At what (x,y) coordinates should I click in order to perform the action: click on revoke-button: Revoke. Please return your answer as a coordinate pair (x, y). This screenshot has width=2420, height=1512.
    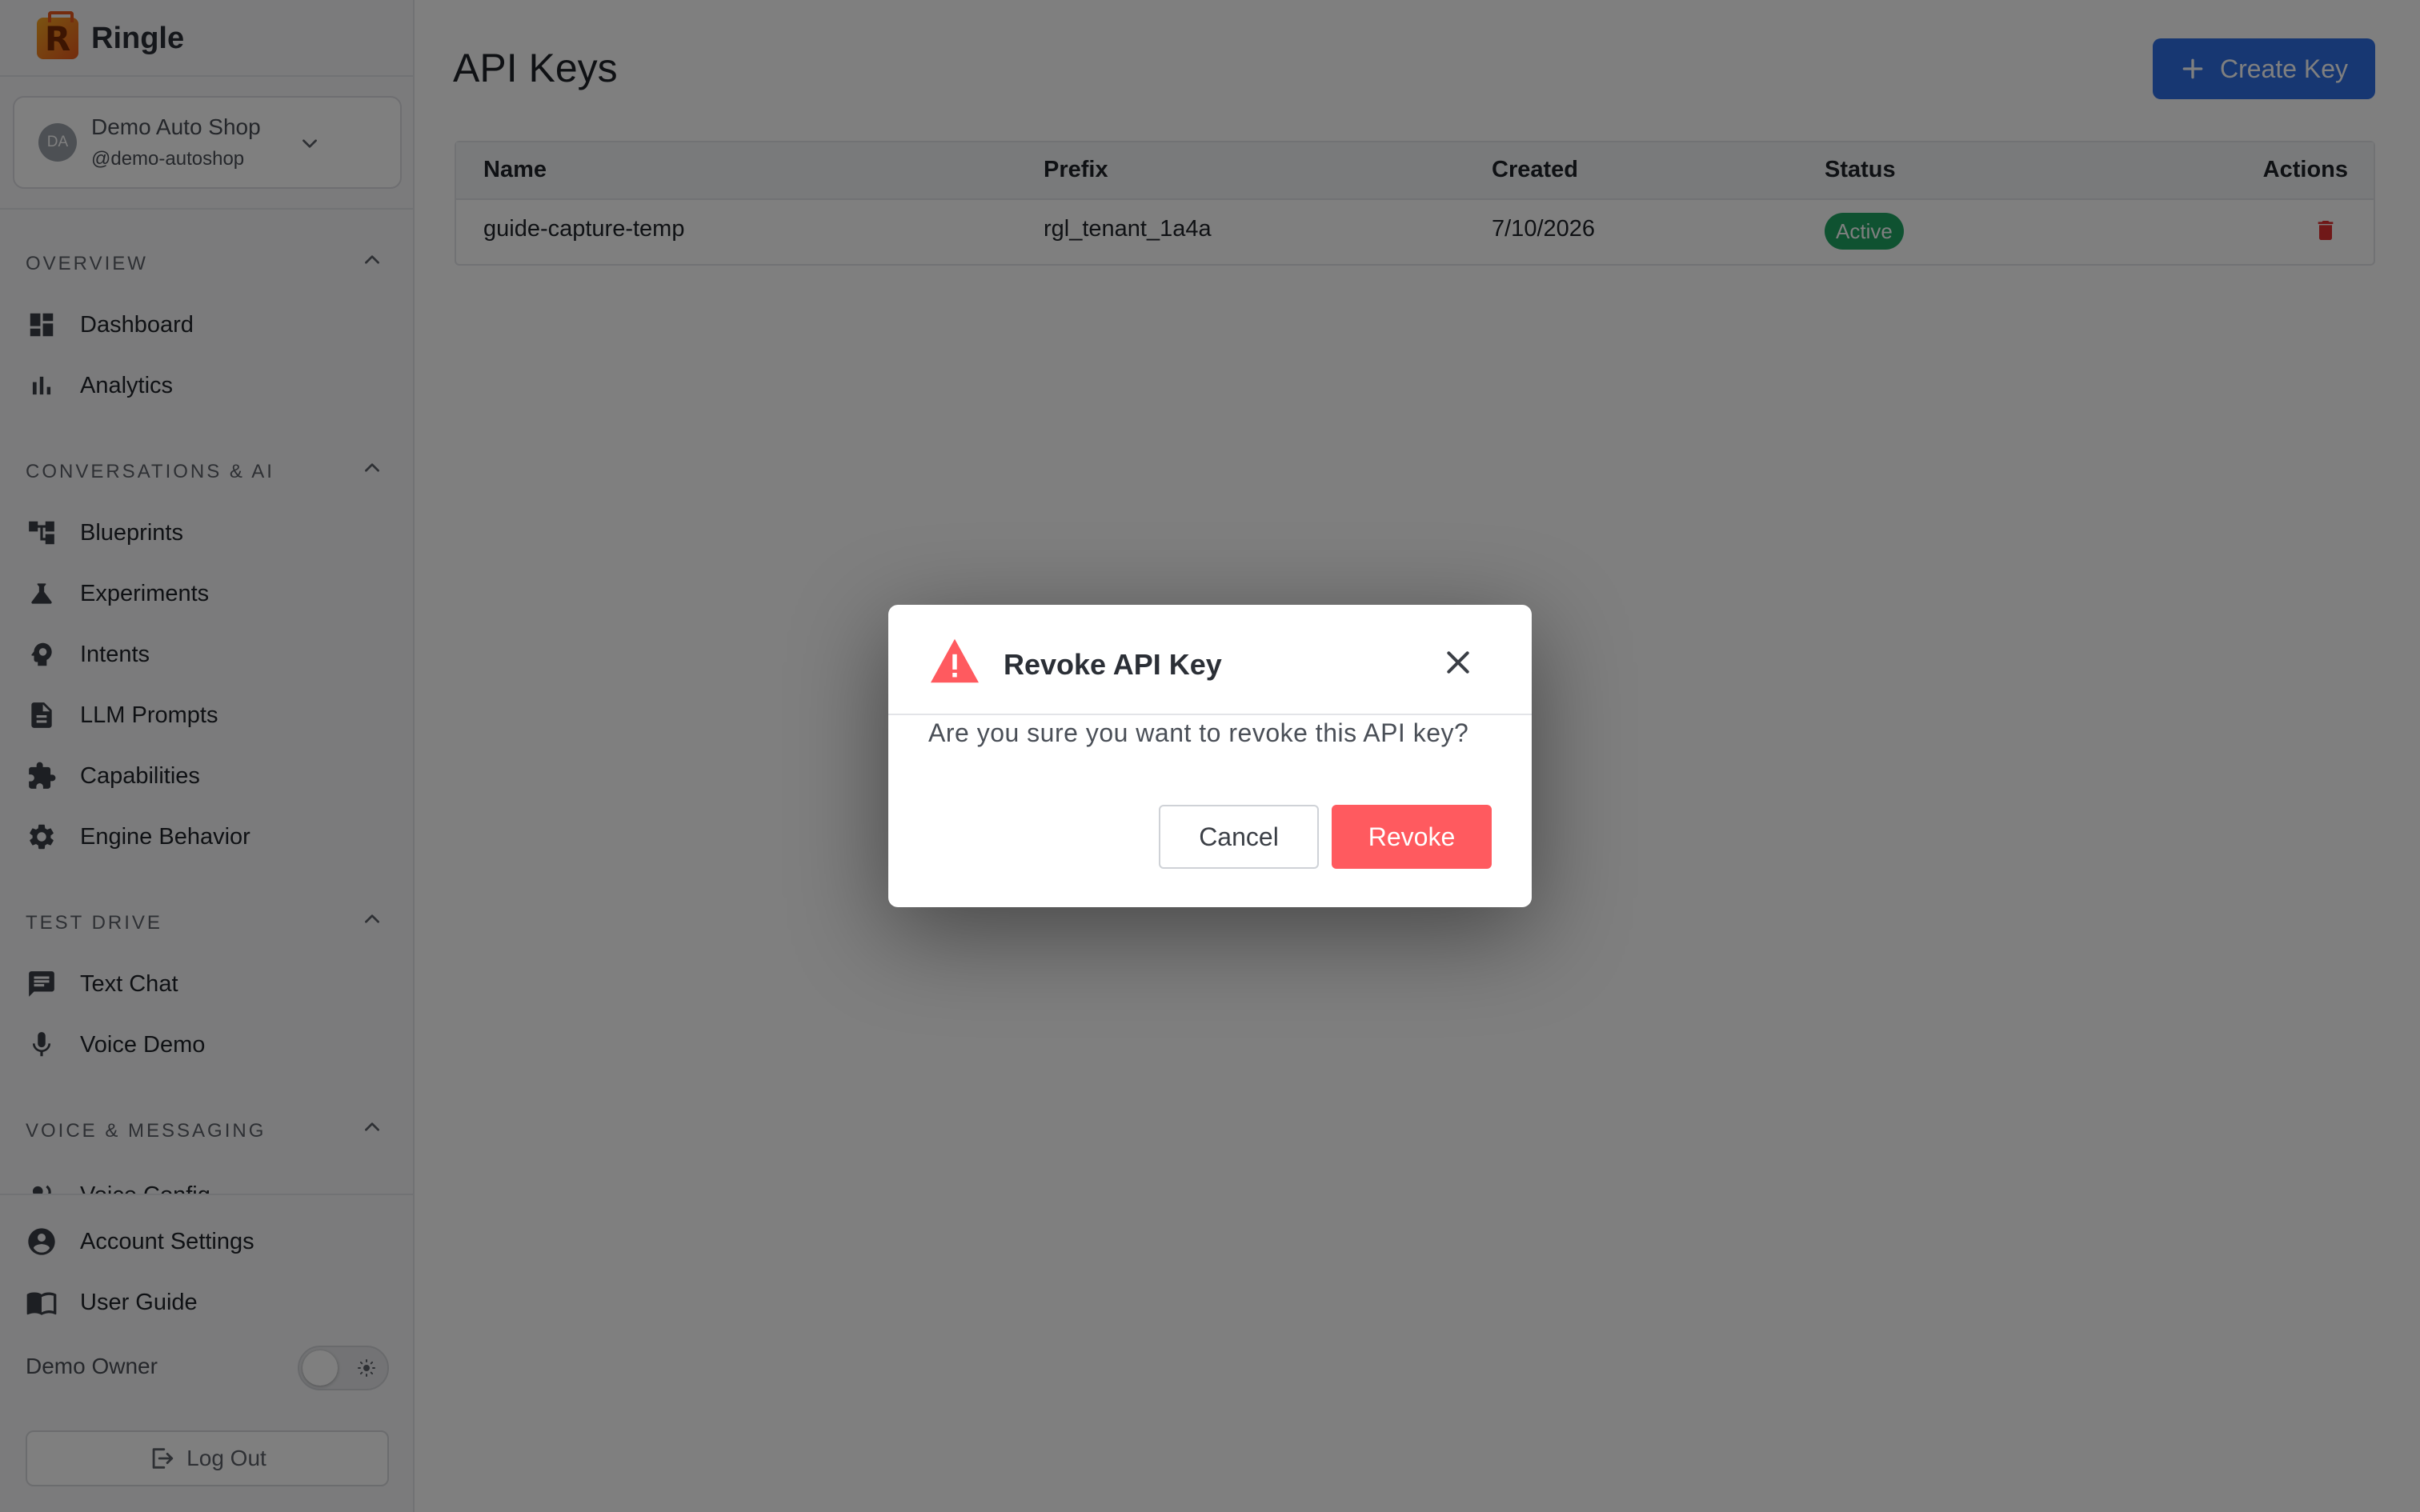
    Looking at the image, I should click on (1412, 837).